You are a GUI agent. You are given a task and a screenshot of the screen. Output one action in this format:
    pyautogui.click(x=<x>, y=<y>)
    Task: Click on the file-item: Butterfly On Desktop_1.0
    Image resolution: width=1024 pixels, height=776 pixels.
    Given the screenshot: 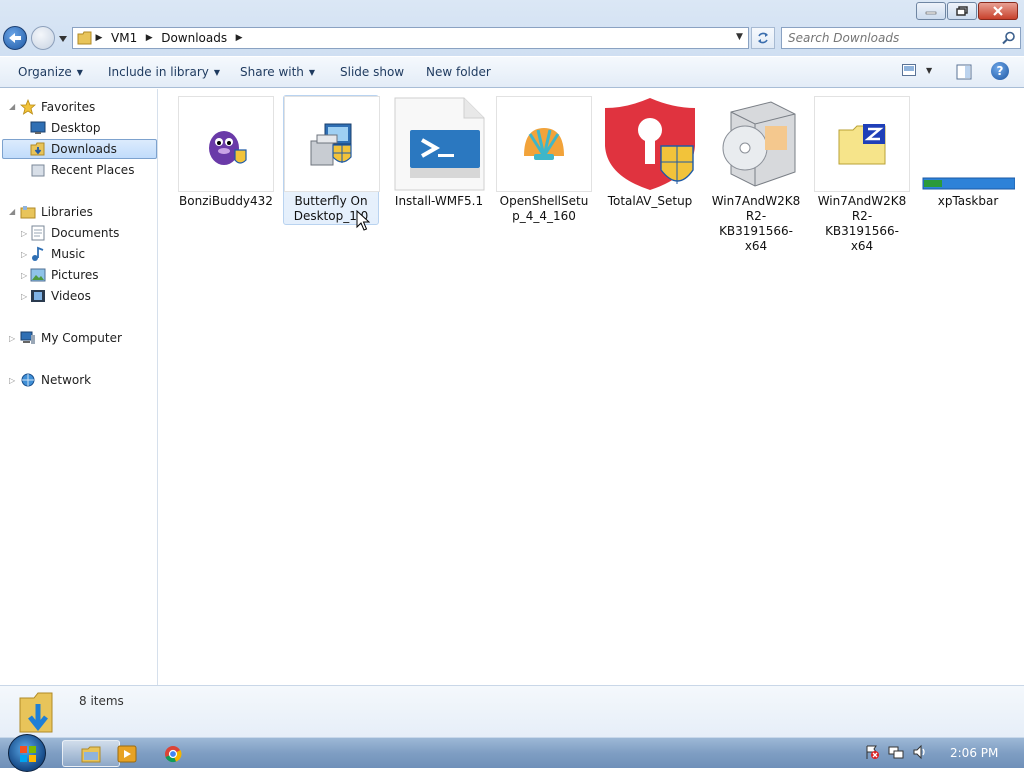 What is the action you would take?
    pyautogui.click(x=331, y=160)
    